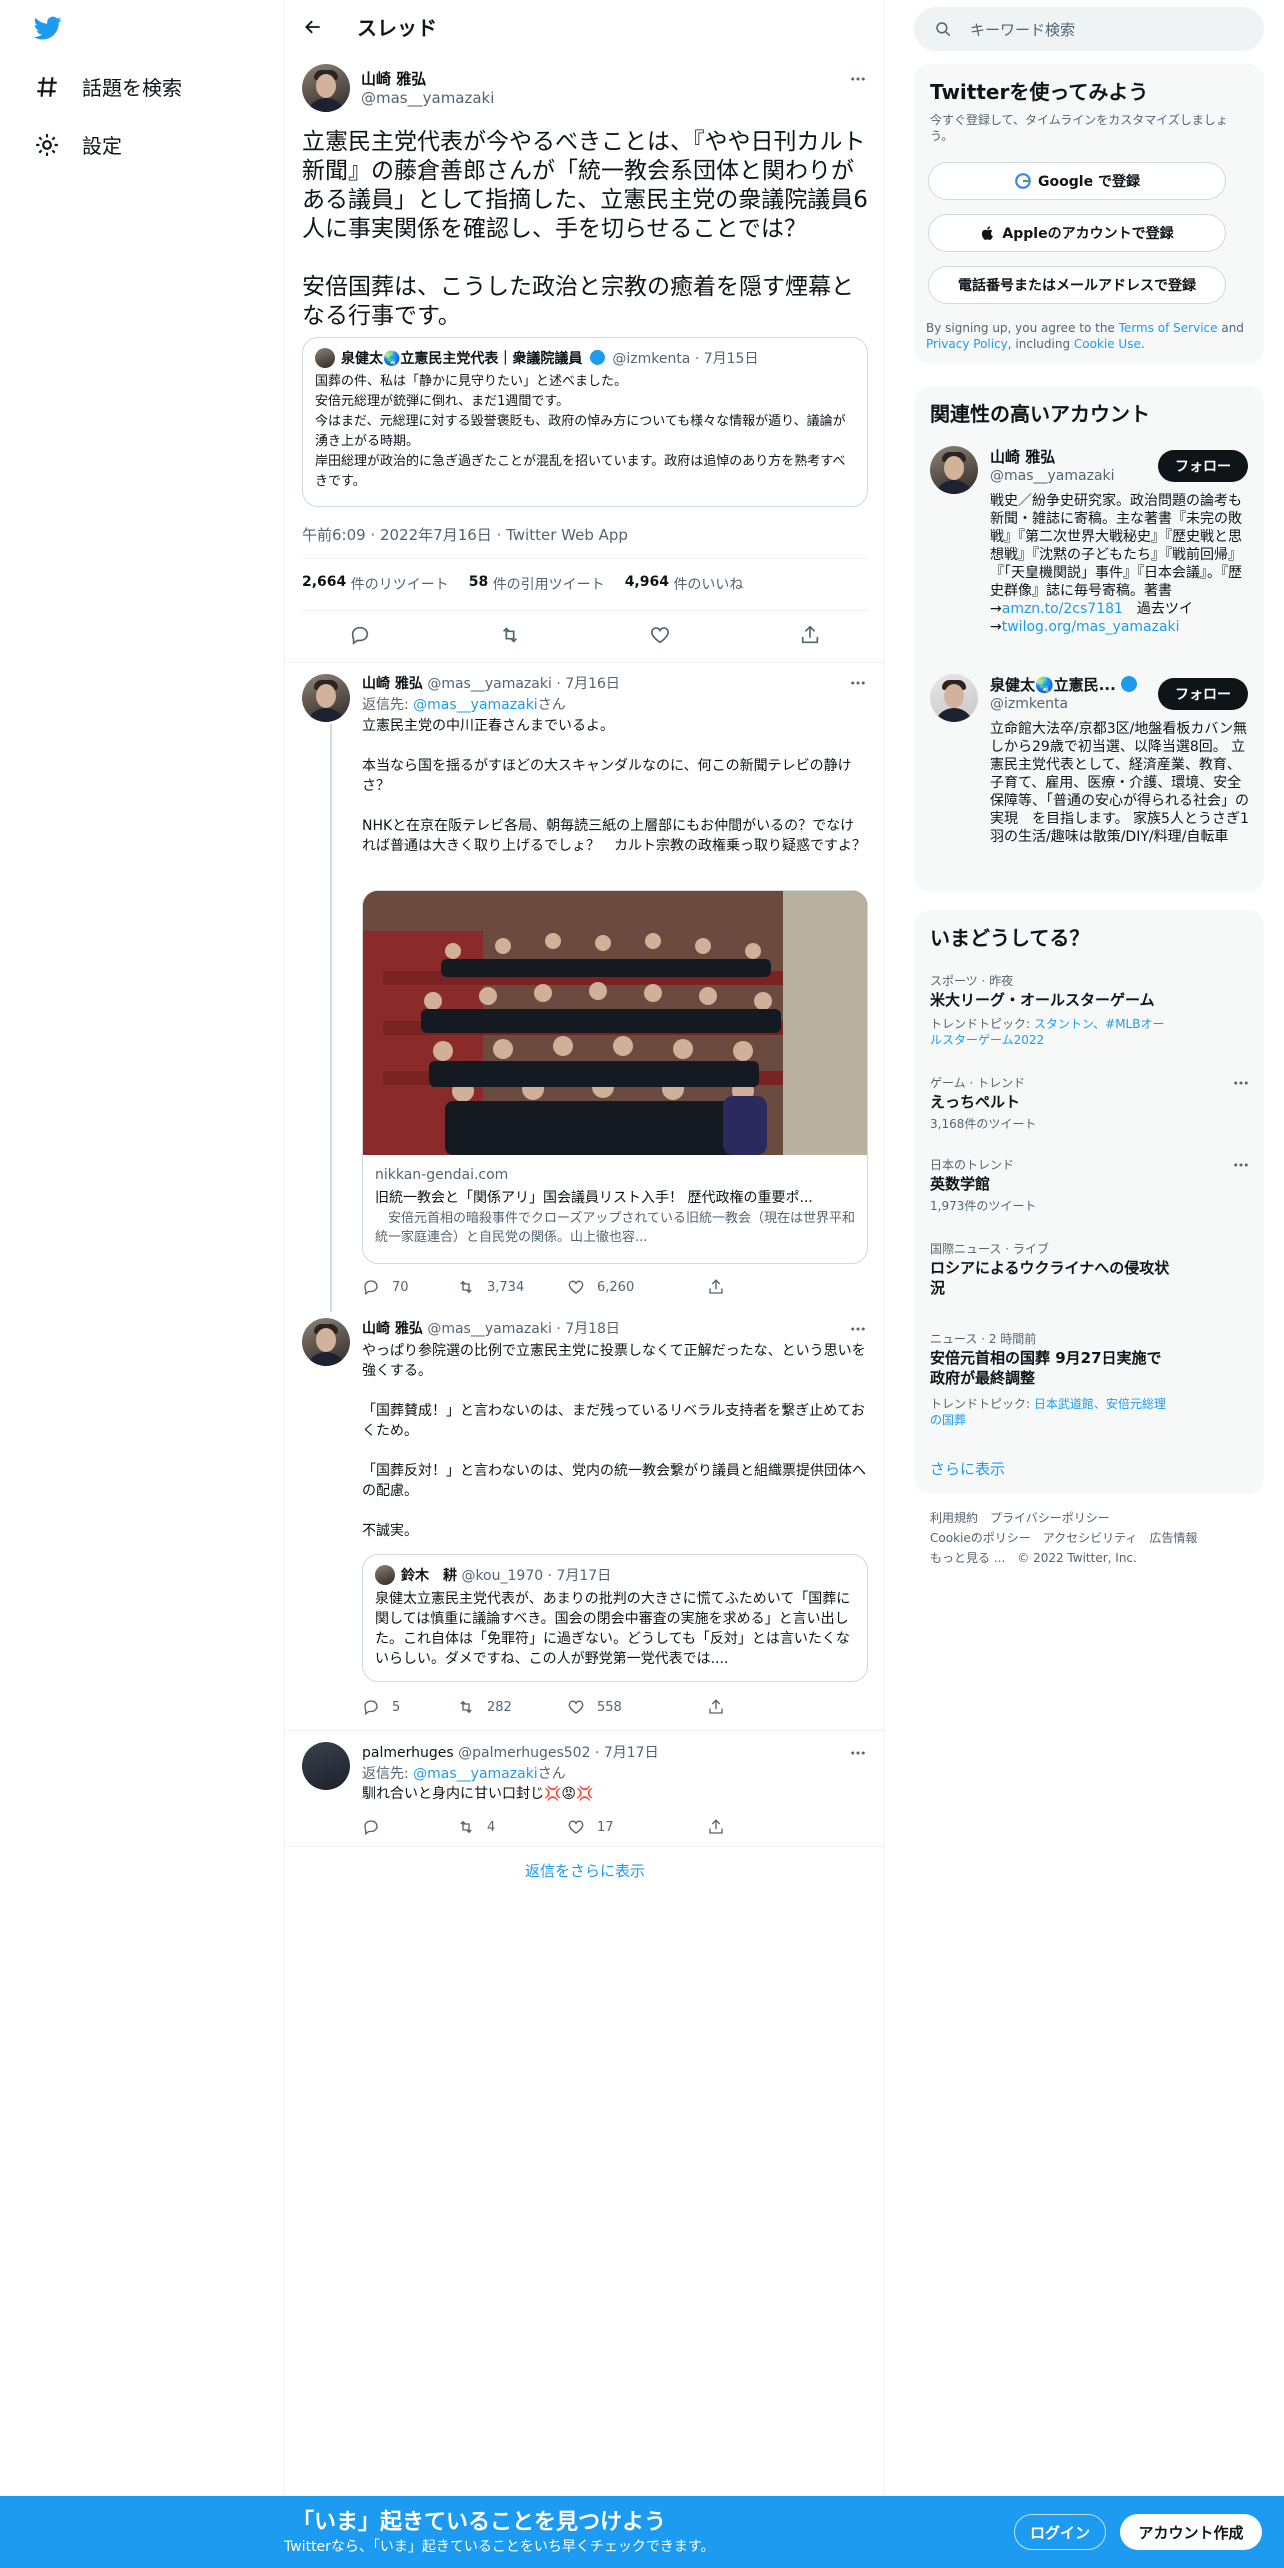 The height and width of the screenshot is (2568, 1284). What do you see at coordinates (1089, 182) in the screenshot?
I see `google-signup-label: Google で登録` at bounding box center [1089, 182].